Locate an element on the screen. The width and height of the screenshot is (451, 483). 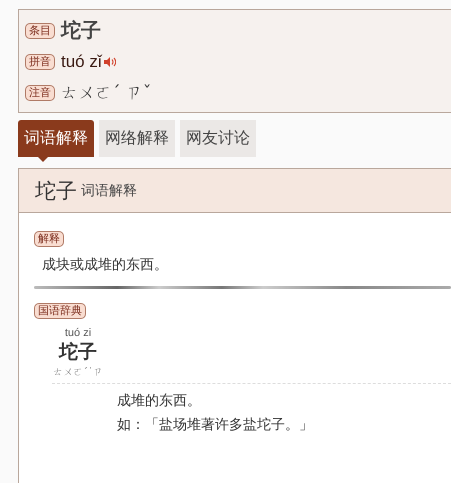
pinyin-text: tuó zi is located at coordinates (78, 333).